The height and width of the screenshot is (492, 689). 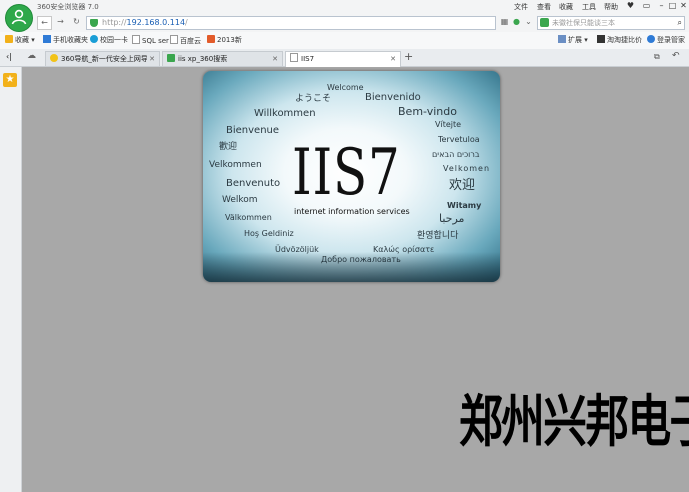 What do you see at coordinates (109, 40) in the screenshot?
I see `bookmark-campus-card: 校园一卡` at bounding box center [109, 40].